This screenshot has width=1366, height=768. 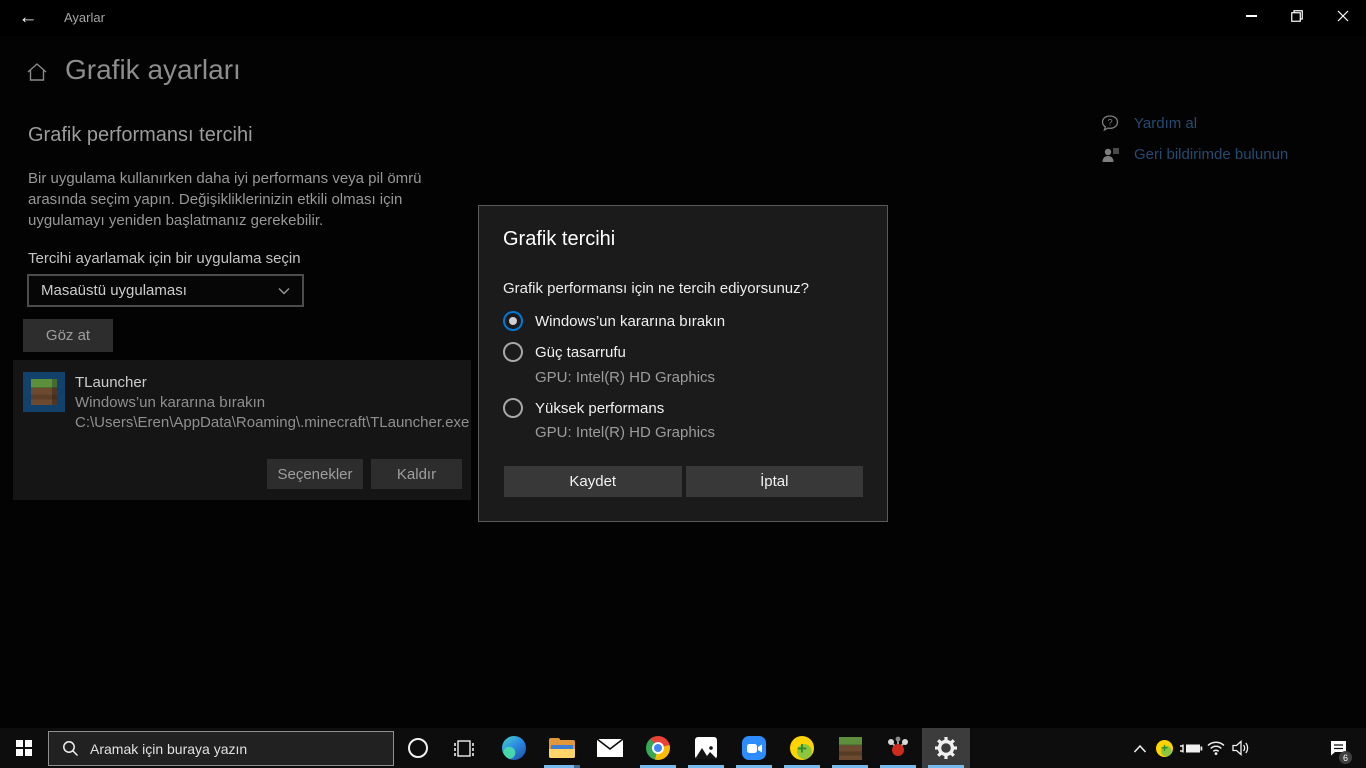 I want to click on home-icon, so click(x=37, y=74).